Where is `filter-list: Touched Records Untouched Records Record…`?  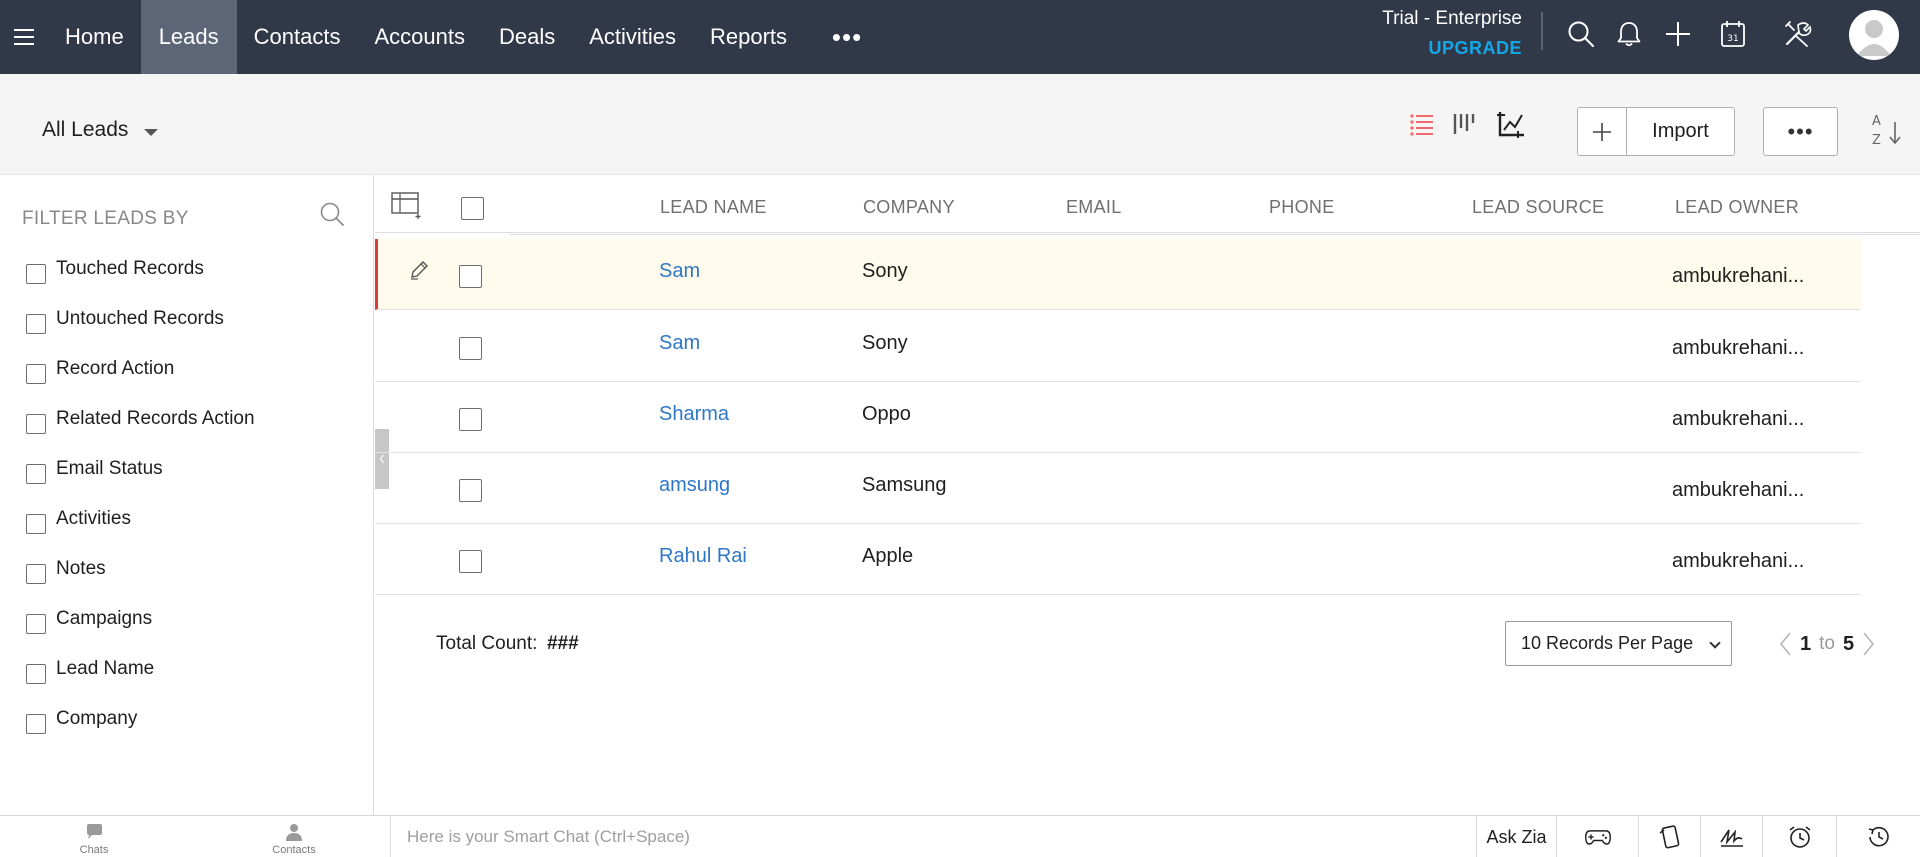 filter-list: Touched Records Untouched Records Record… is located at coordinates (140, 507).